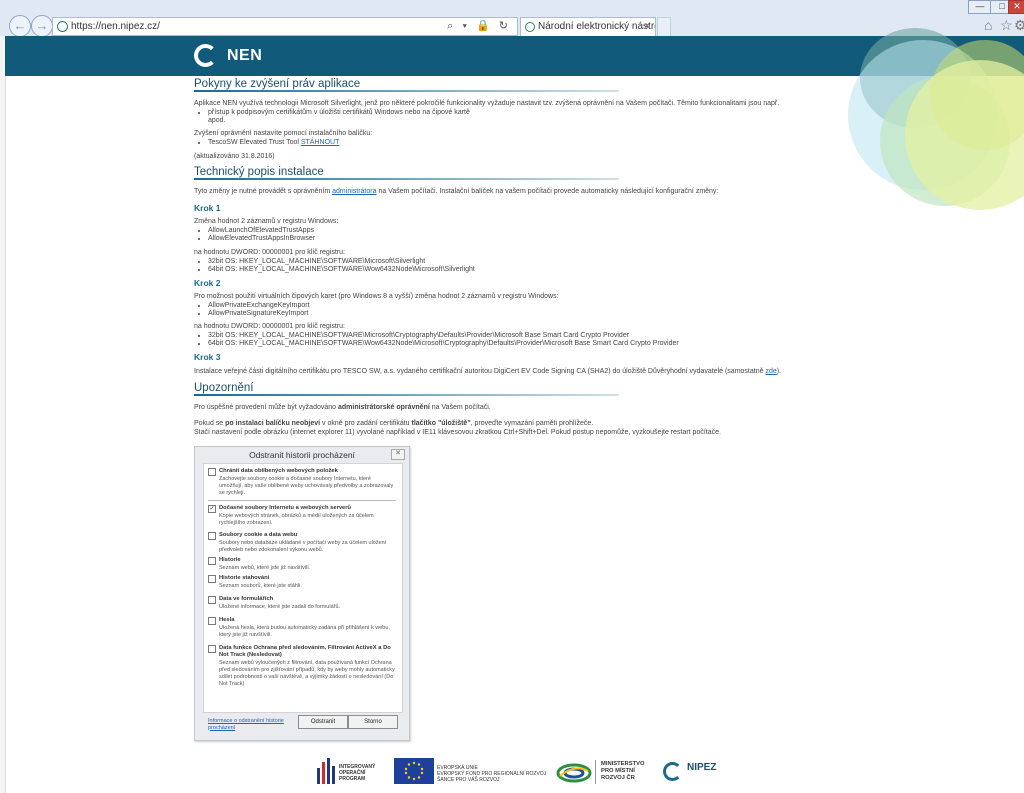 The image size is (1024, 793). I want to click on nipez-ring-icon, so click(672, 771).